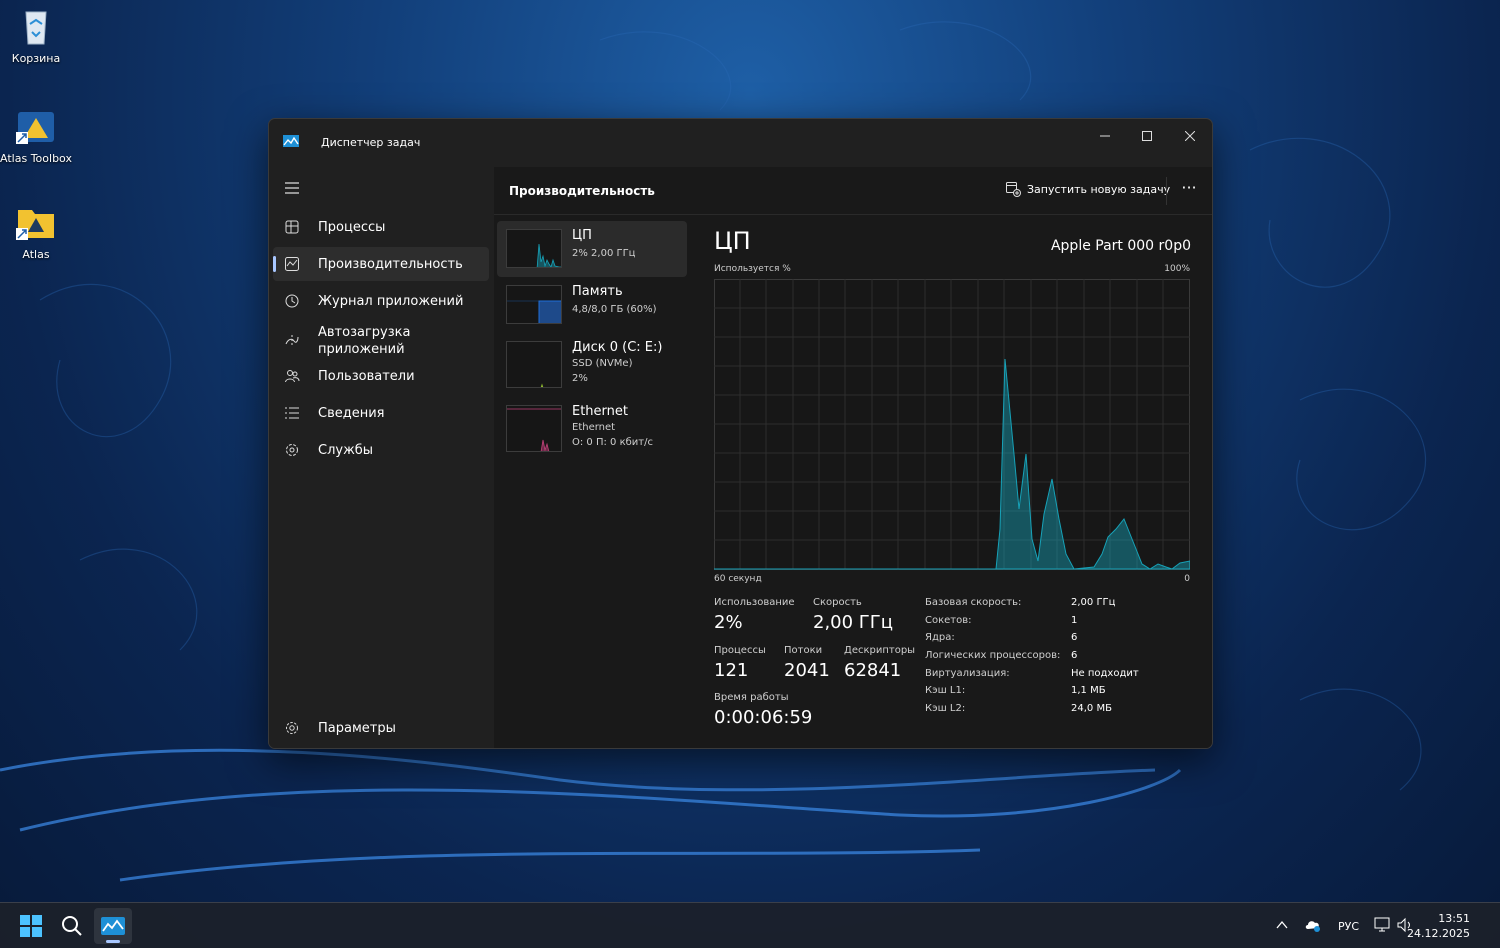 This screenshot has width=1500, height=948. Describe the element at coordinates (36, 126) in the screenshot. I see `atlas-toolbox-icon` at that location.